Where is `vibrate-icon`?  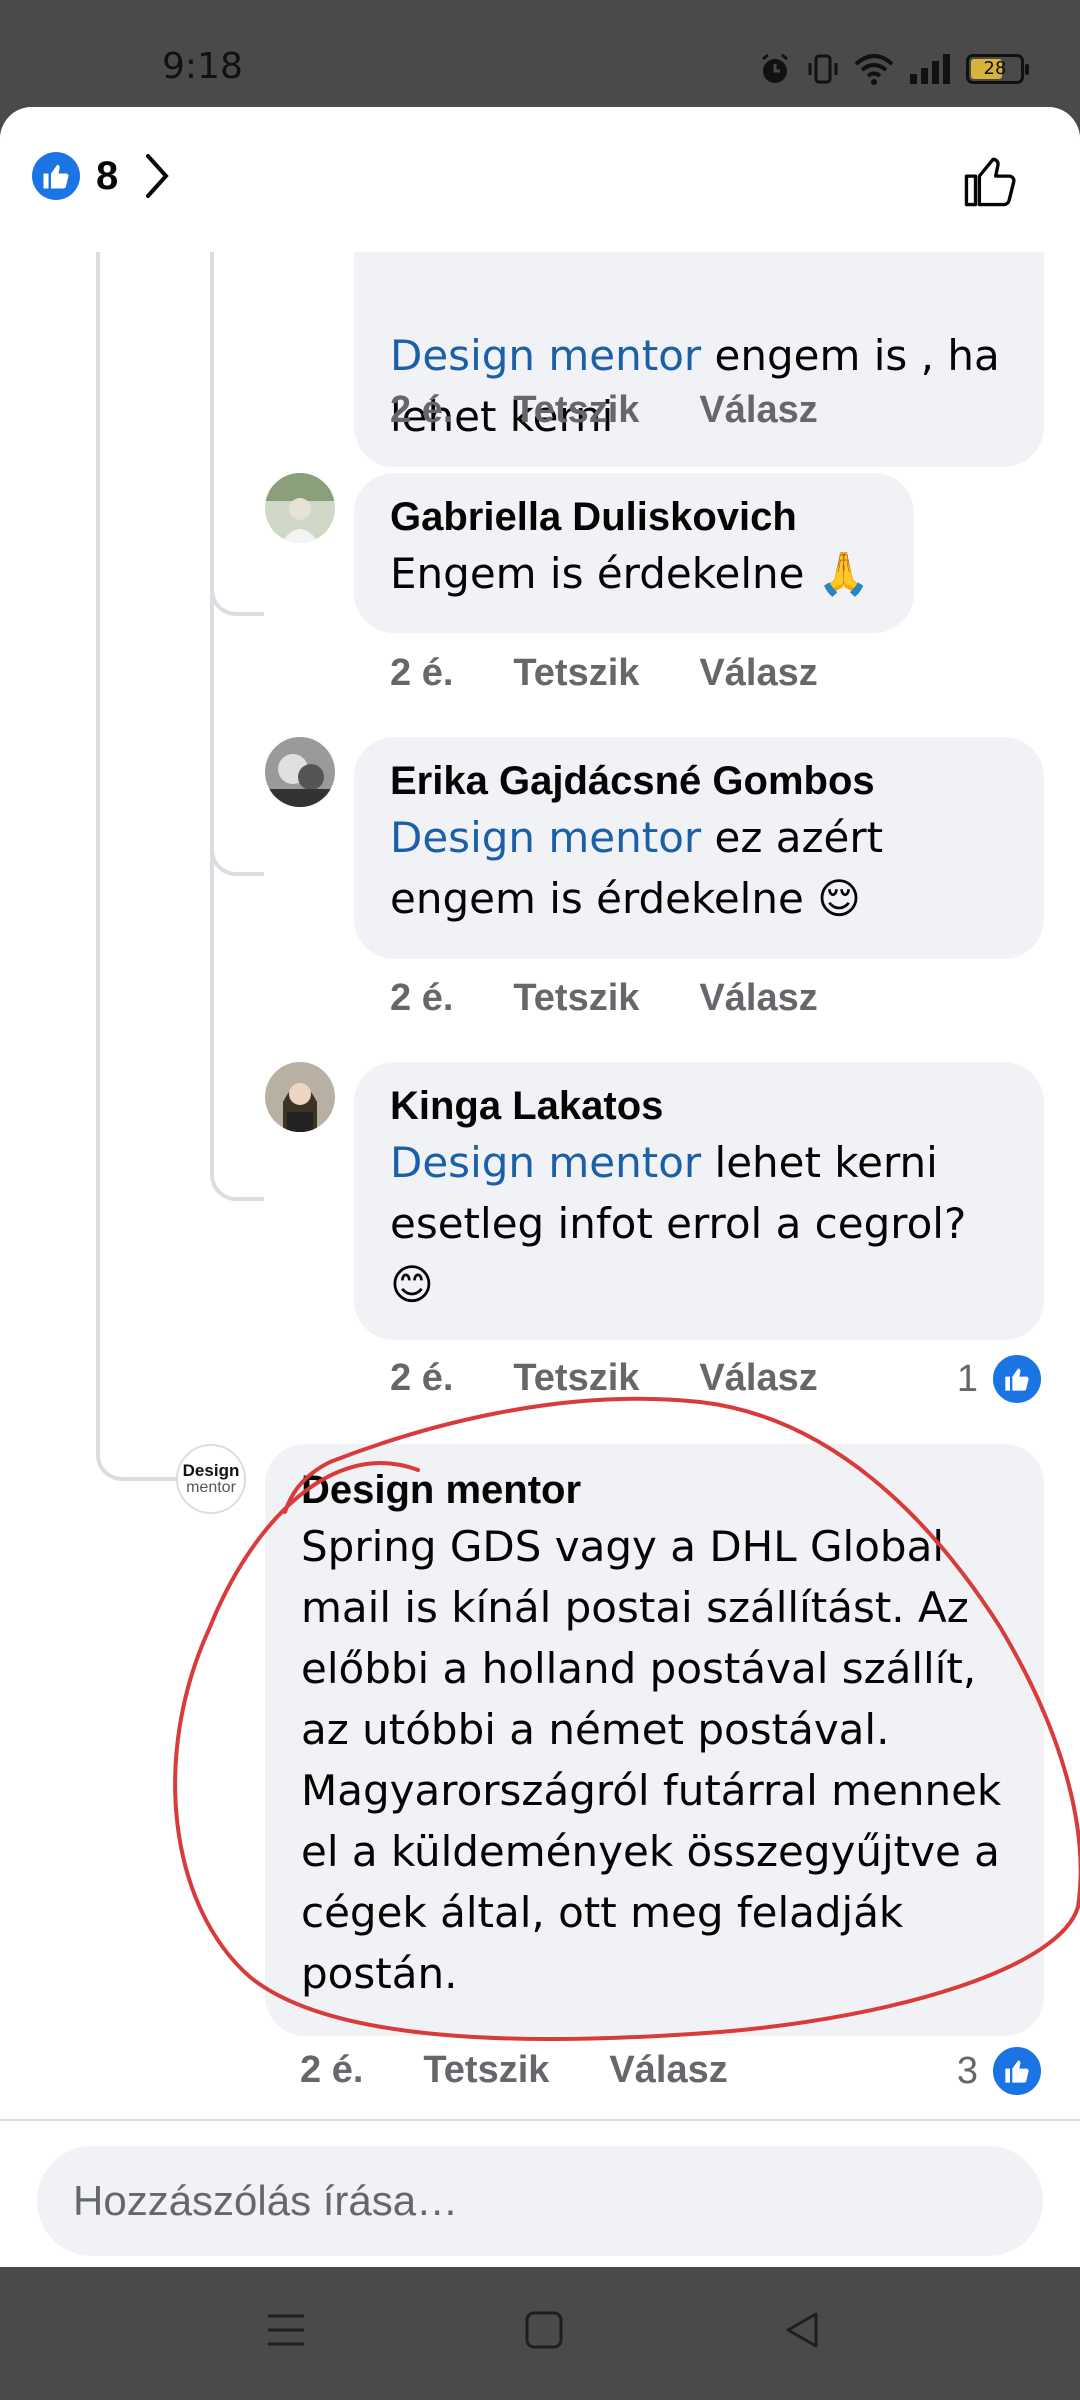
vibrate-icon is located at coordinates (823, 69).